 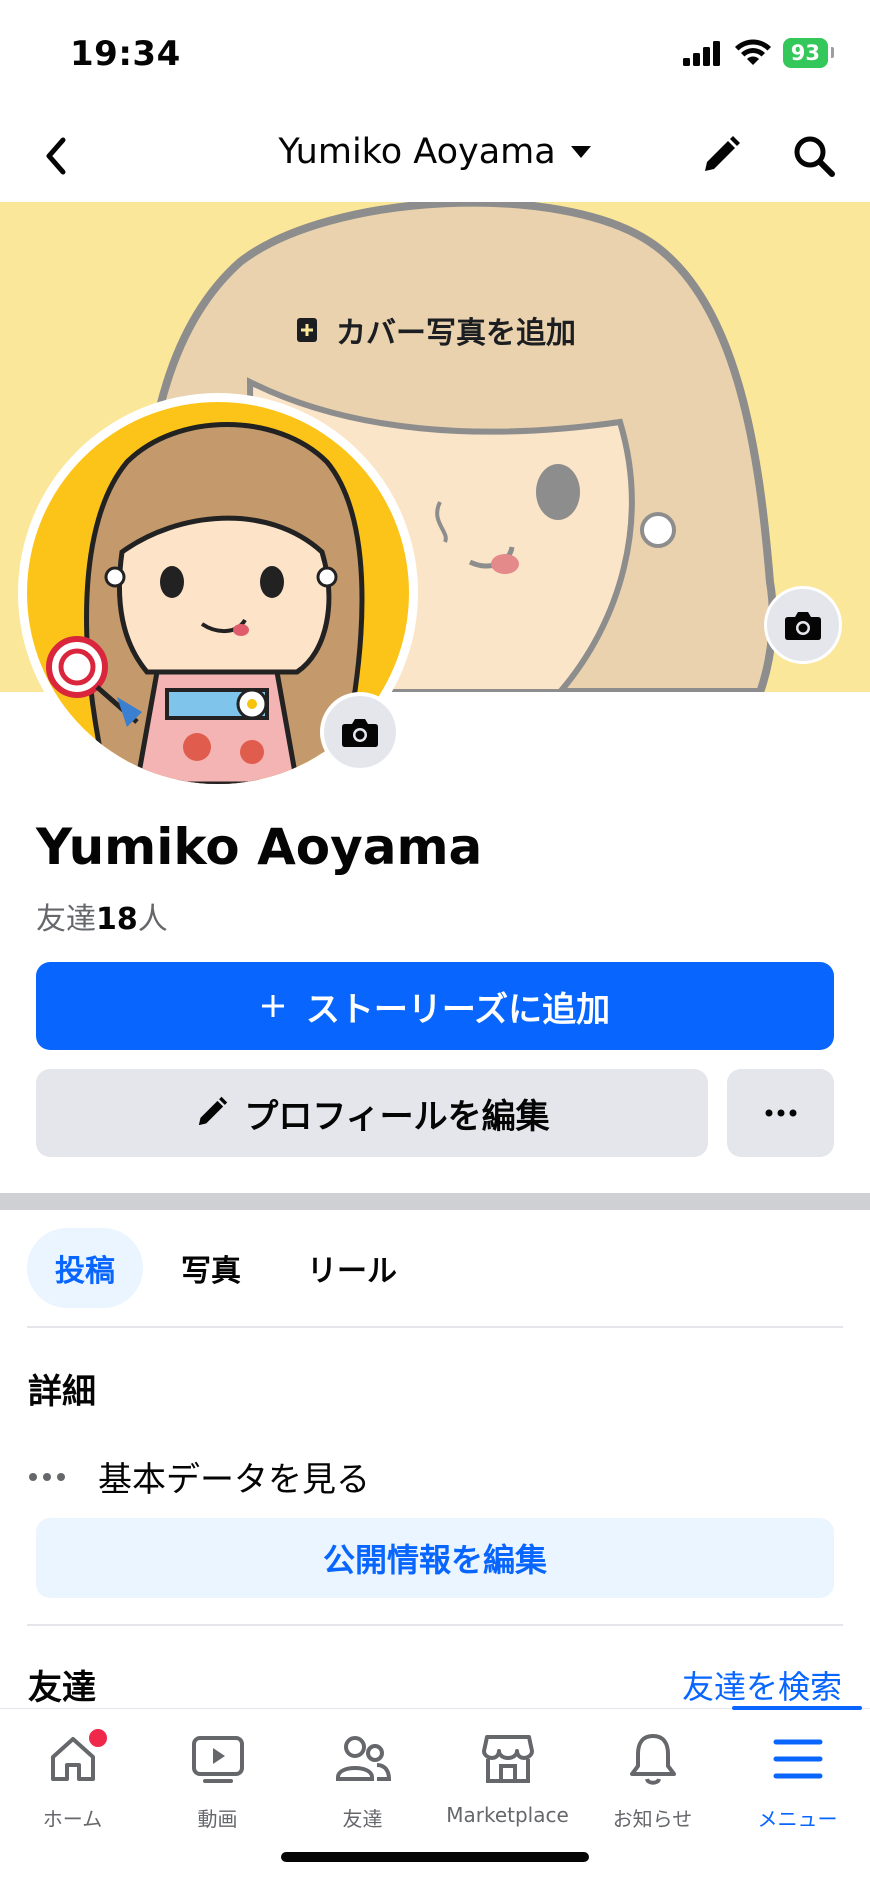 I want to click on bell-icon, so click(x=652, y=1759).